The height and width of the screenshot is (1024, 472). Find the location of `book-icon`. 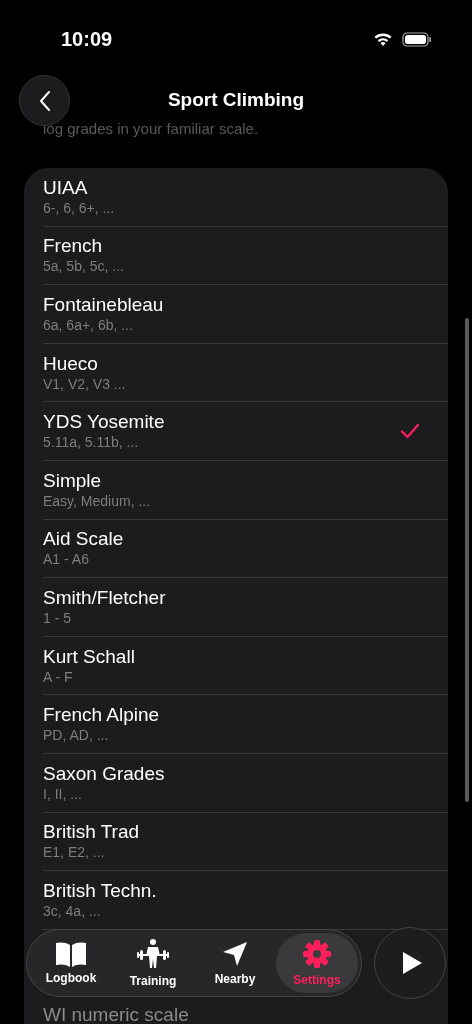

book-icon is located at coordinates (71, 954).